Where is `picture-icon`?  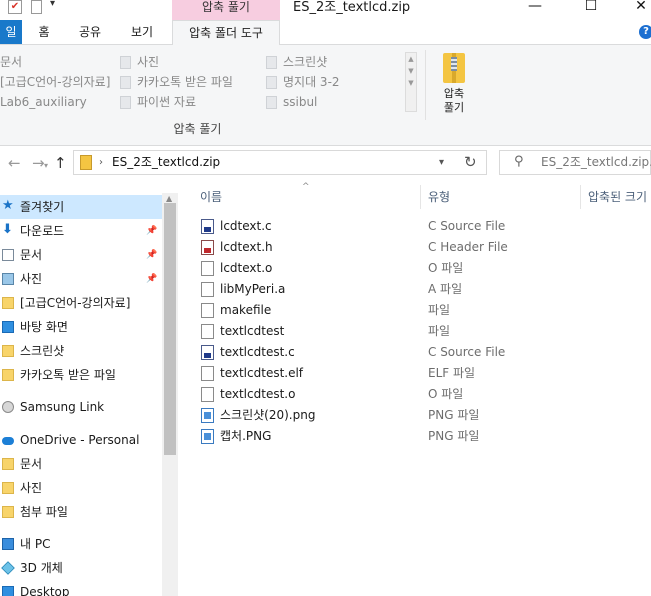
picture-icon is located at coordinates (125, 62).